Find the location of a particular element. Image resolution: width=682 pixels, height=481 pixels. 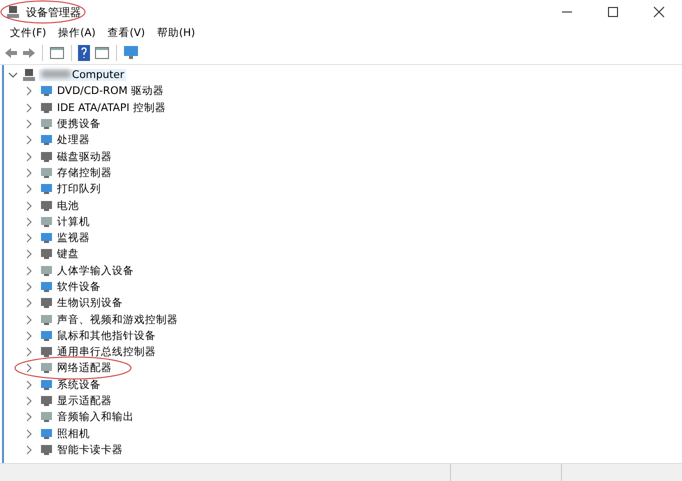

tree-item: 处理器 is located at coordinates (73, 140).